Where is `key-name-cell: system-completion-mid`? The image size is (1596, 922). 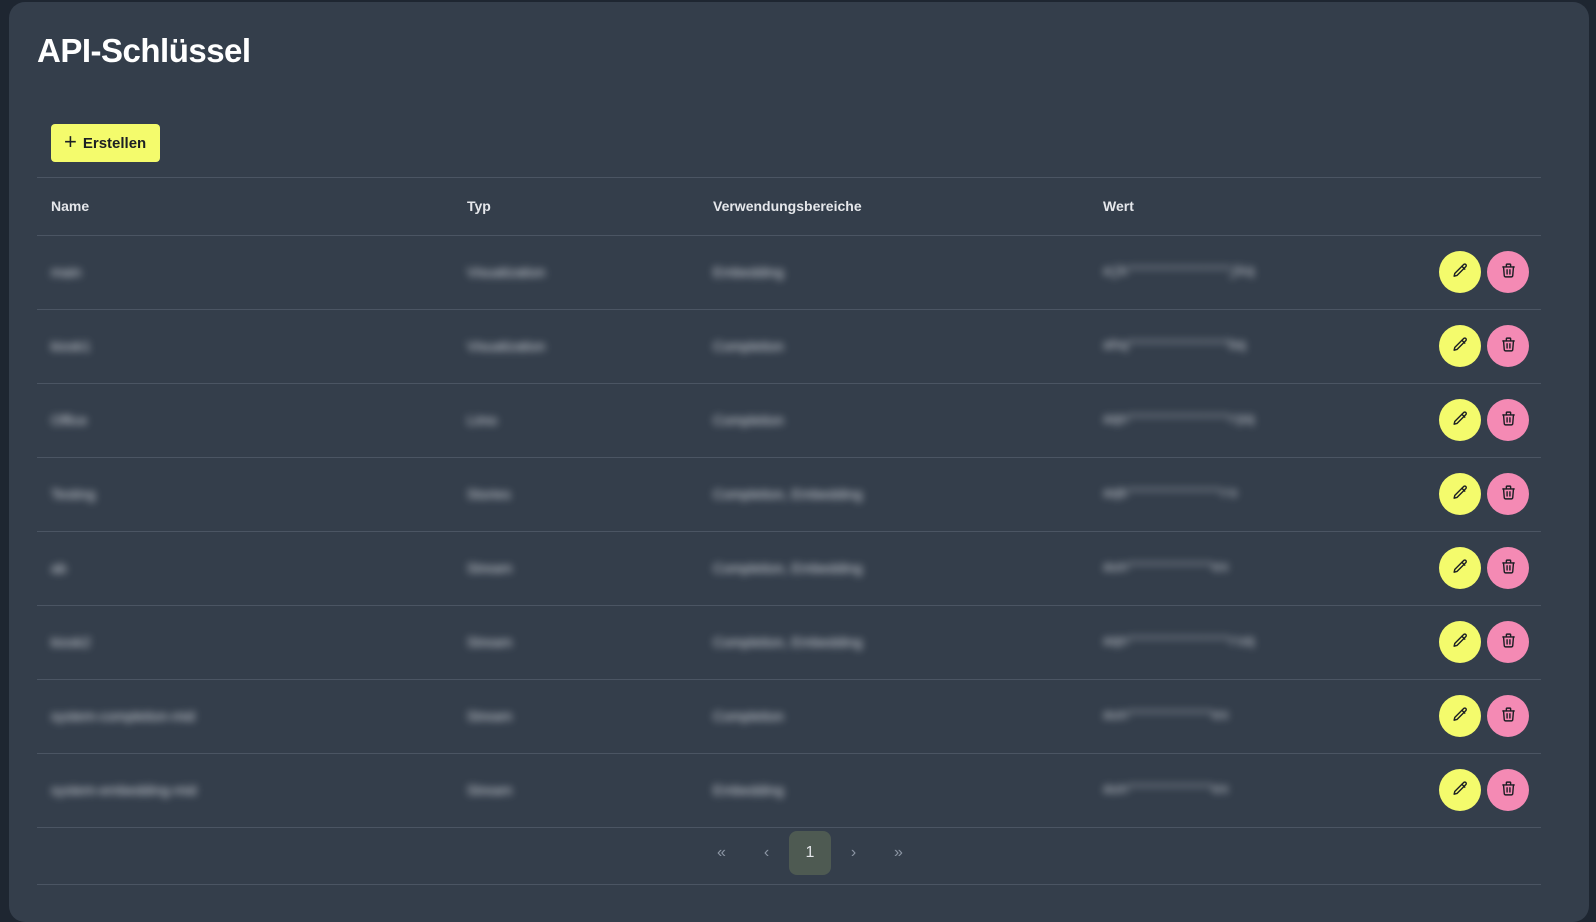
key-name-cell: system-completion-mid is located at coordinates (123, 716).